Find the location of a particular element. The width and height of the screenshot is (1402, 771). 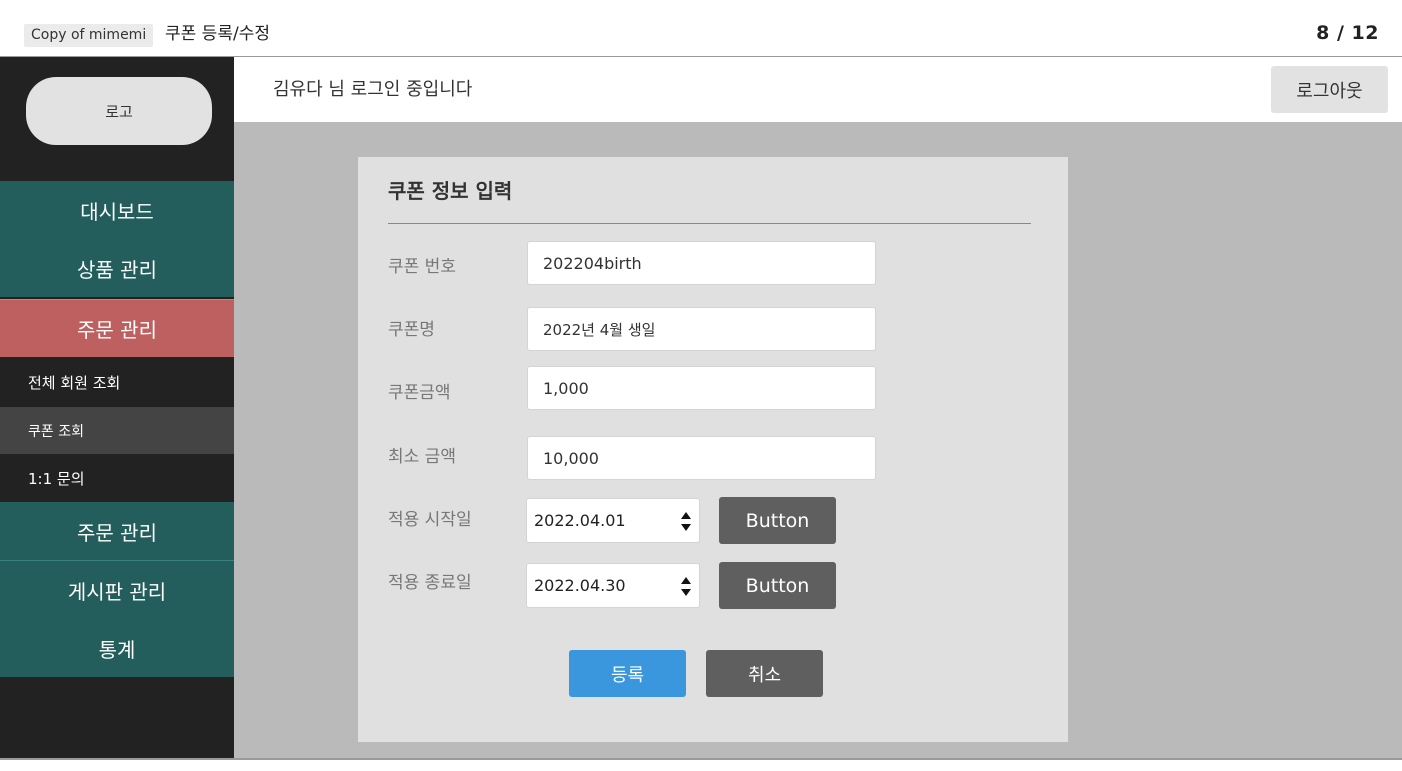

logo: 로고 is located at coordinates (119, 111).